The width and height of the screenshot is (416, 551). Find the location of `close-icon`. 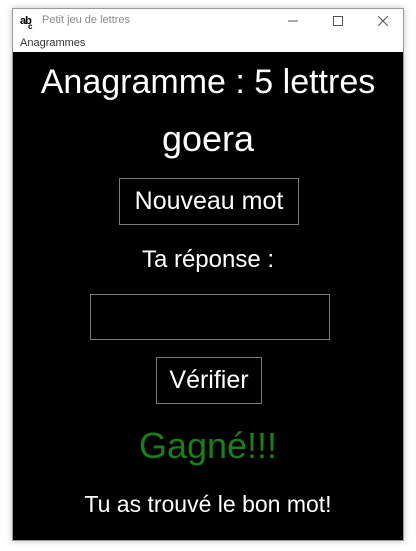

close-icon is located at coordinates (383, 21).